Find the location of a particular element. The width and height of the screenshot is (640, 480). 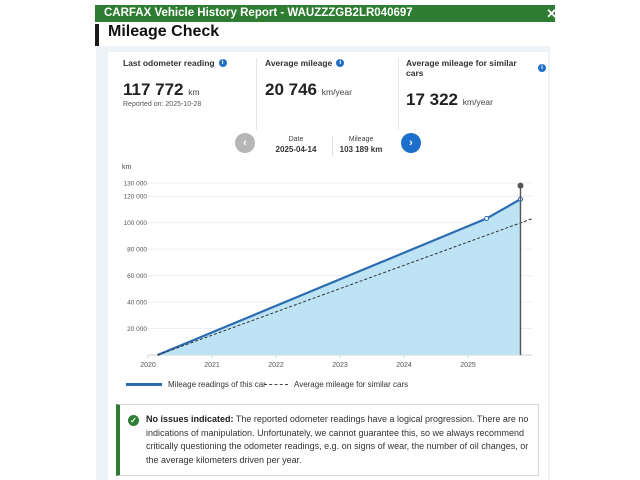

title-accent-bar is located at coordinates (97, 35).